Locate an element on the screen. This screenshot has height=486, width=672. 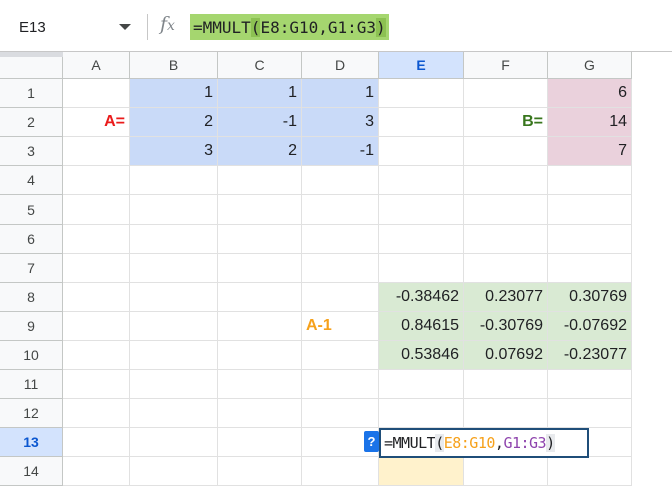
cell-f5 is located at coordinates (506, 210).